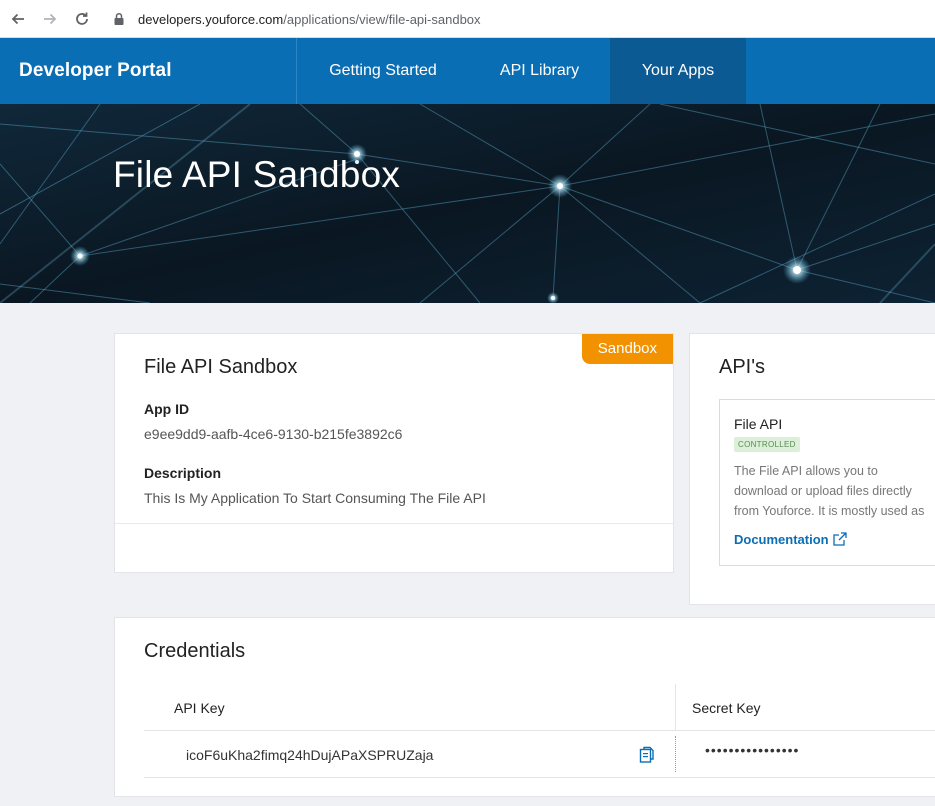 The width and height of the screenshot is (935, 806). I want to click on api-key-value: icoF6uKha2fimq24hDujAPaXSPRUZaja, so click(309, 755).